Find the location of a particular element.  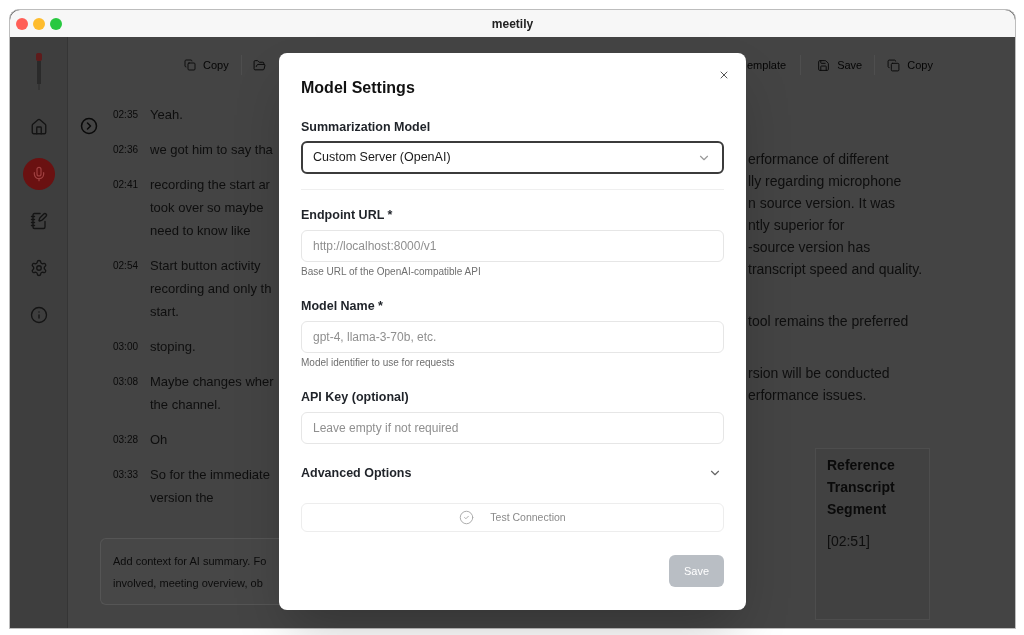

save-summary-button: Save is located at coordinates (838, 65).